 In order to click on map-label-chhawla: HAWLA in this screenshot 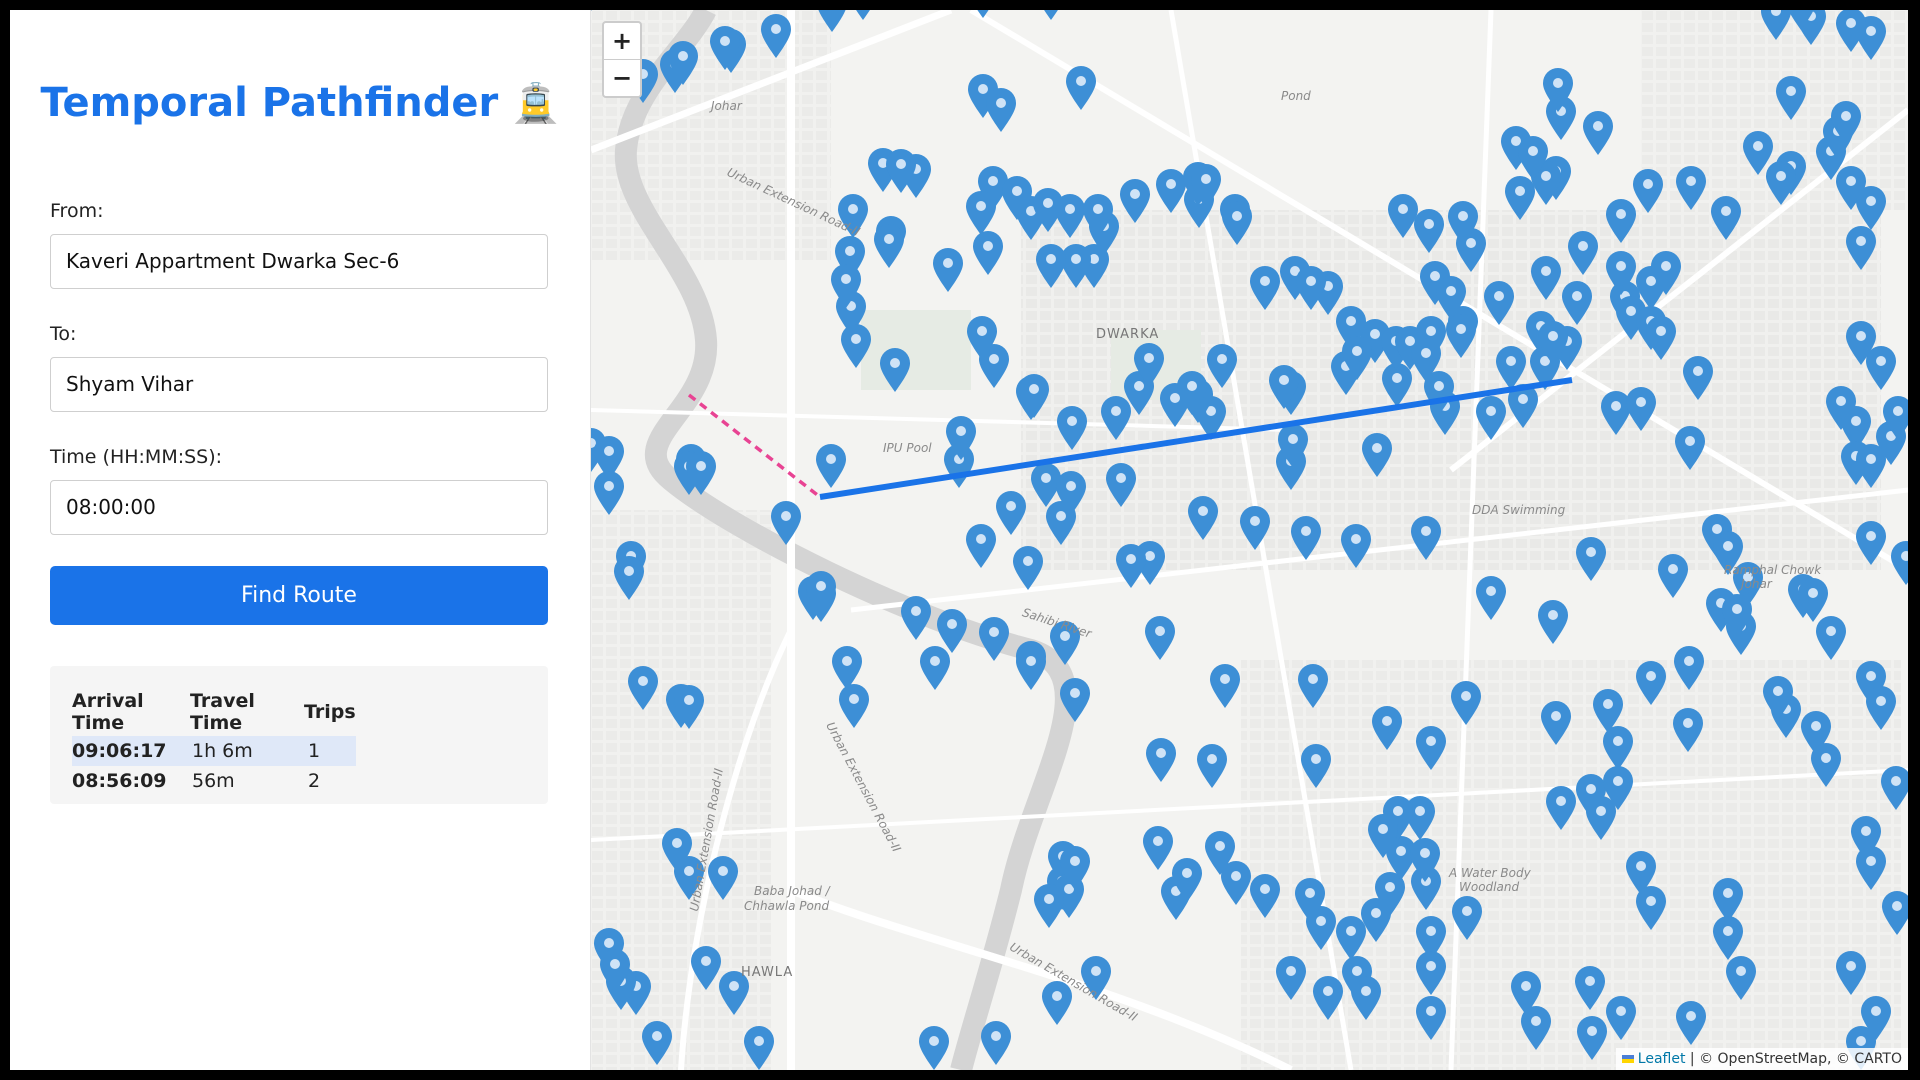, I will do `click(767, 972)`.